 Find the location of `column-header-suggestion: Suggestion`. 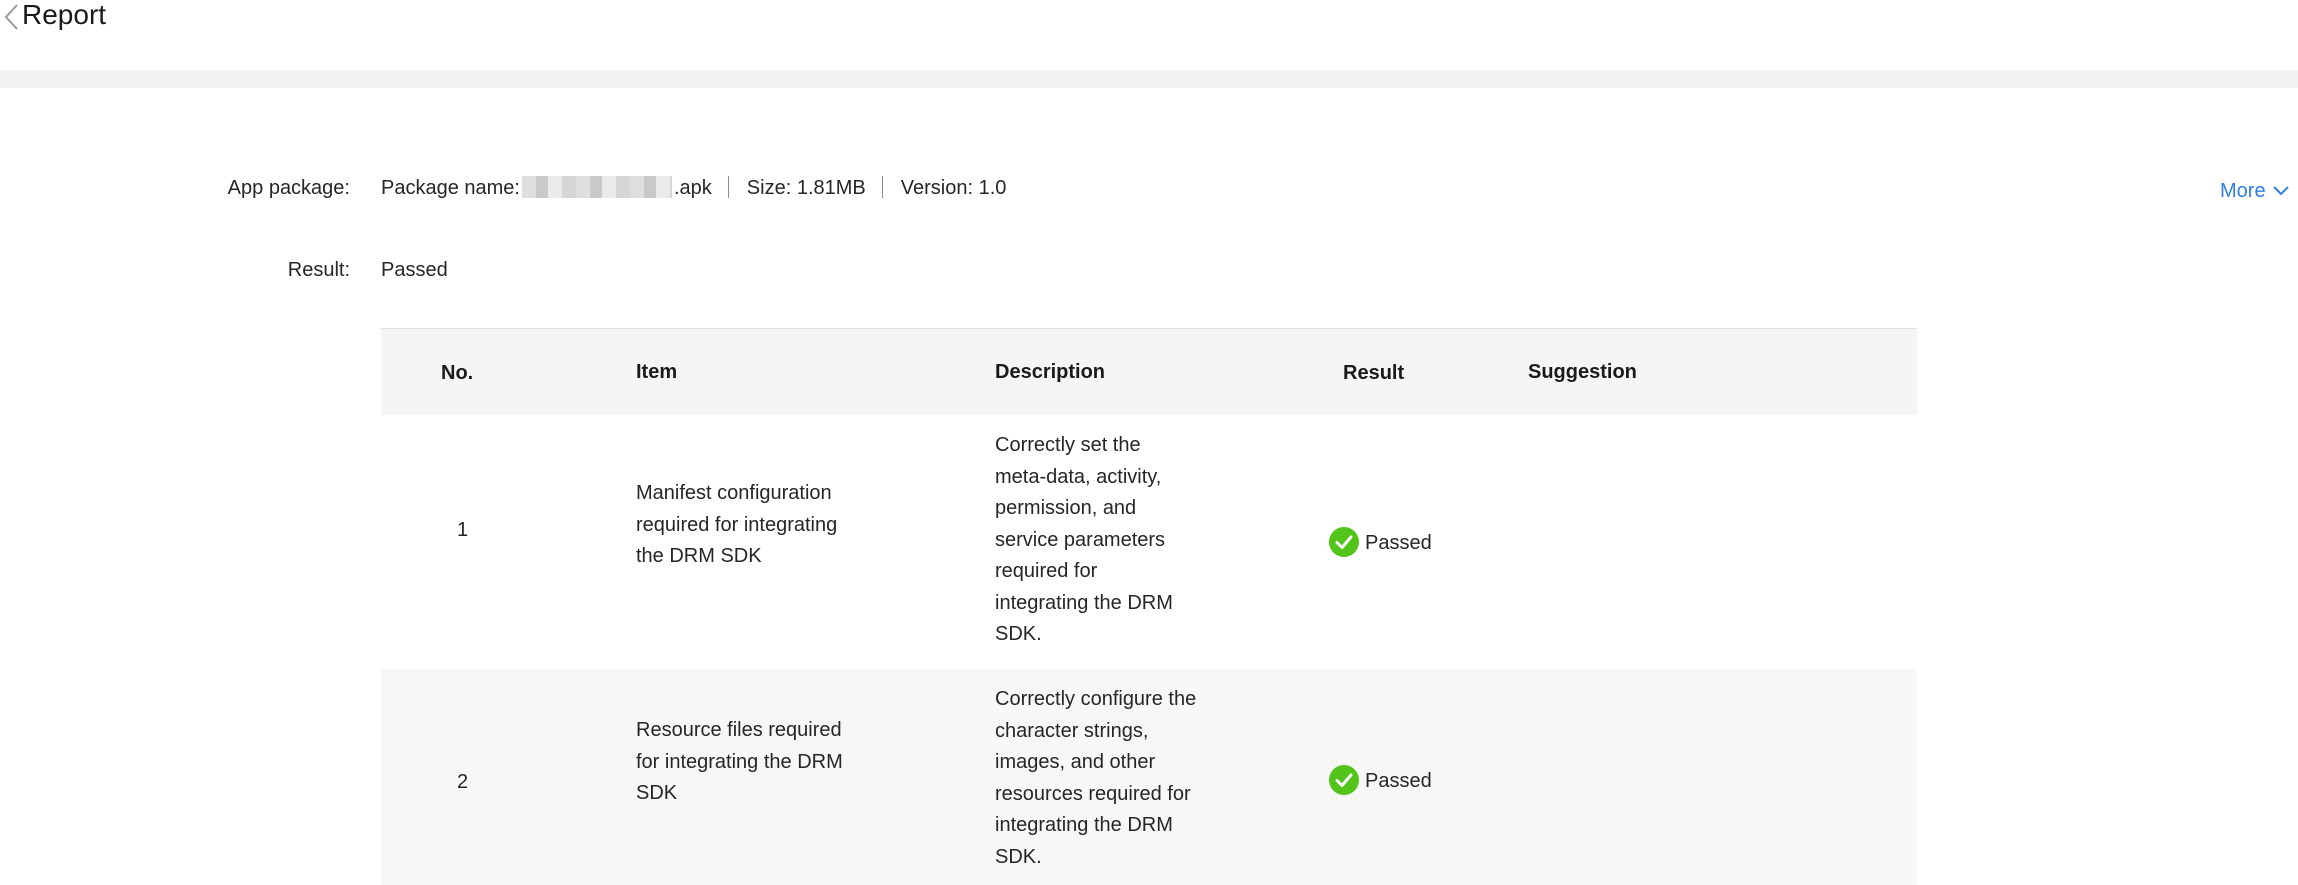

column-header-suggestion: Suggestion is located at coordinates (1582, 372).